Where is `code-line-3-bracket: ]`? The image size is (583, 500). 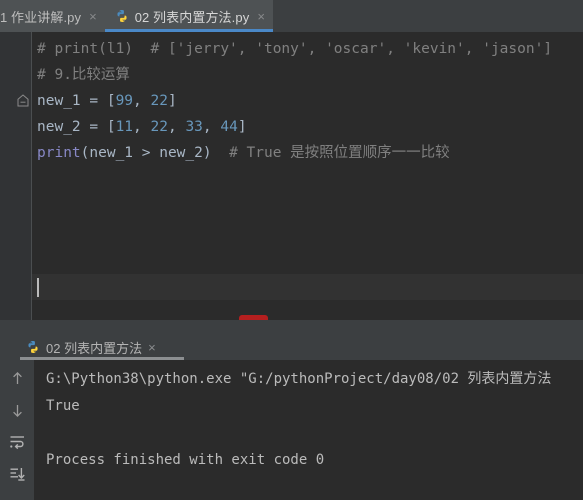 code-line-3-bracket: ] is located at coordinates (172, 101).